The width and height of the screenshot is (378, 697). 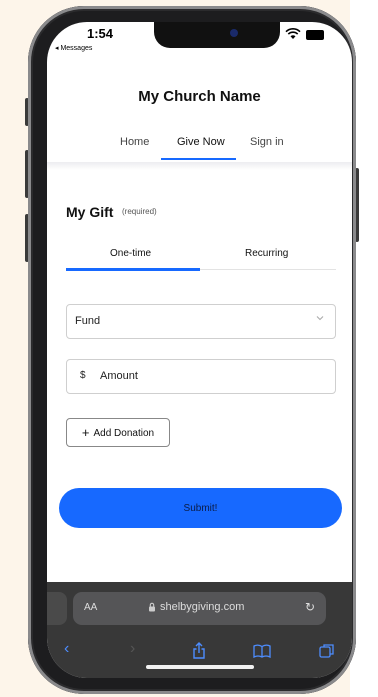 I want to click on fund-select: Fund, so click(x=201, y=321).